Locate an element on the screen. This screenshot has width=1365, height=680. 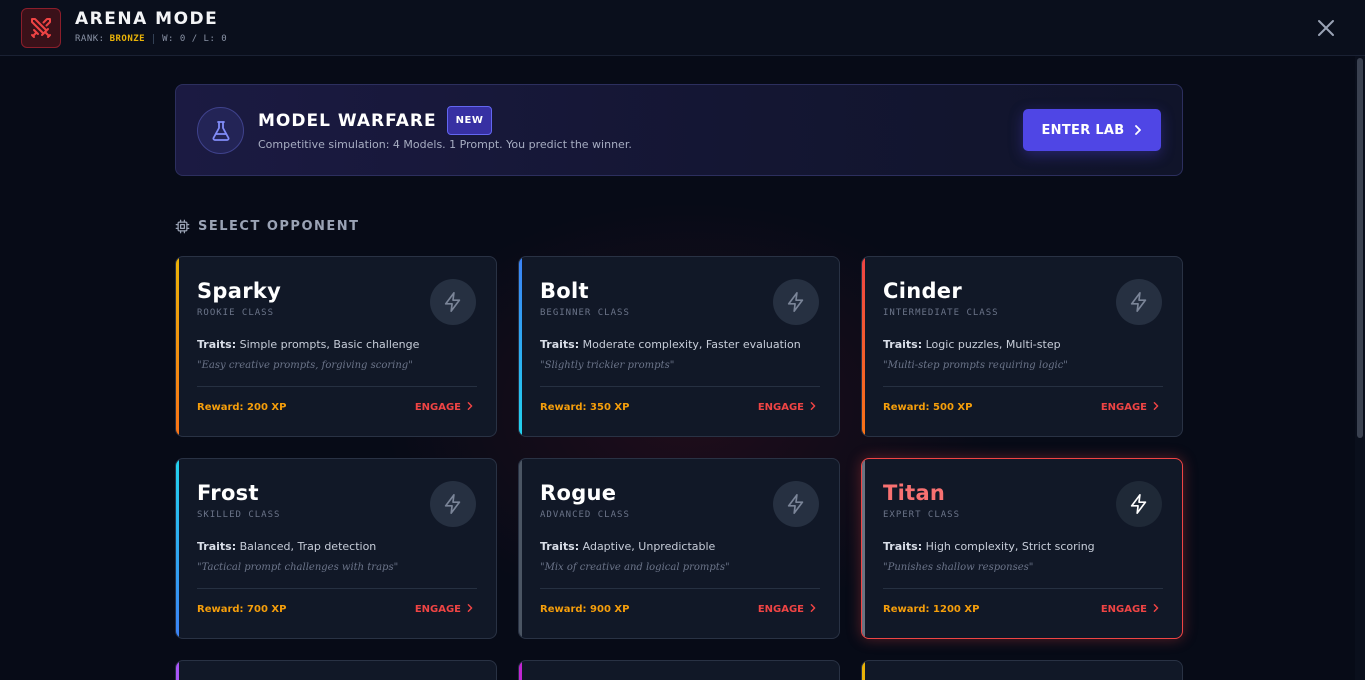
close-icon is located at coordinates (1326, 28).